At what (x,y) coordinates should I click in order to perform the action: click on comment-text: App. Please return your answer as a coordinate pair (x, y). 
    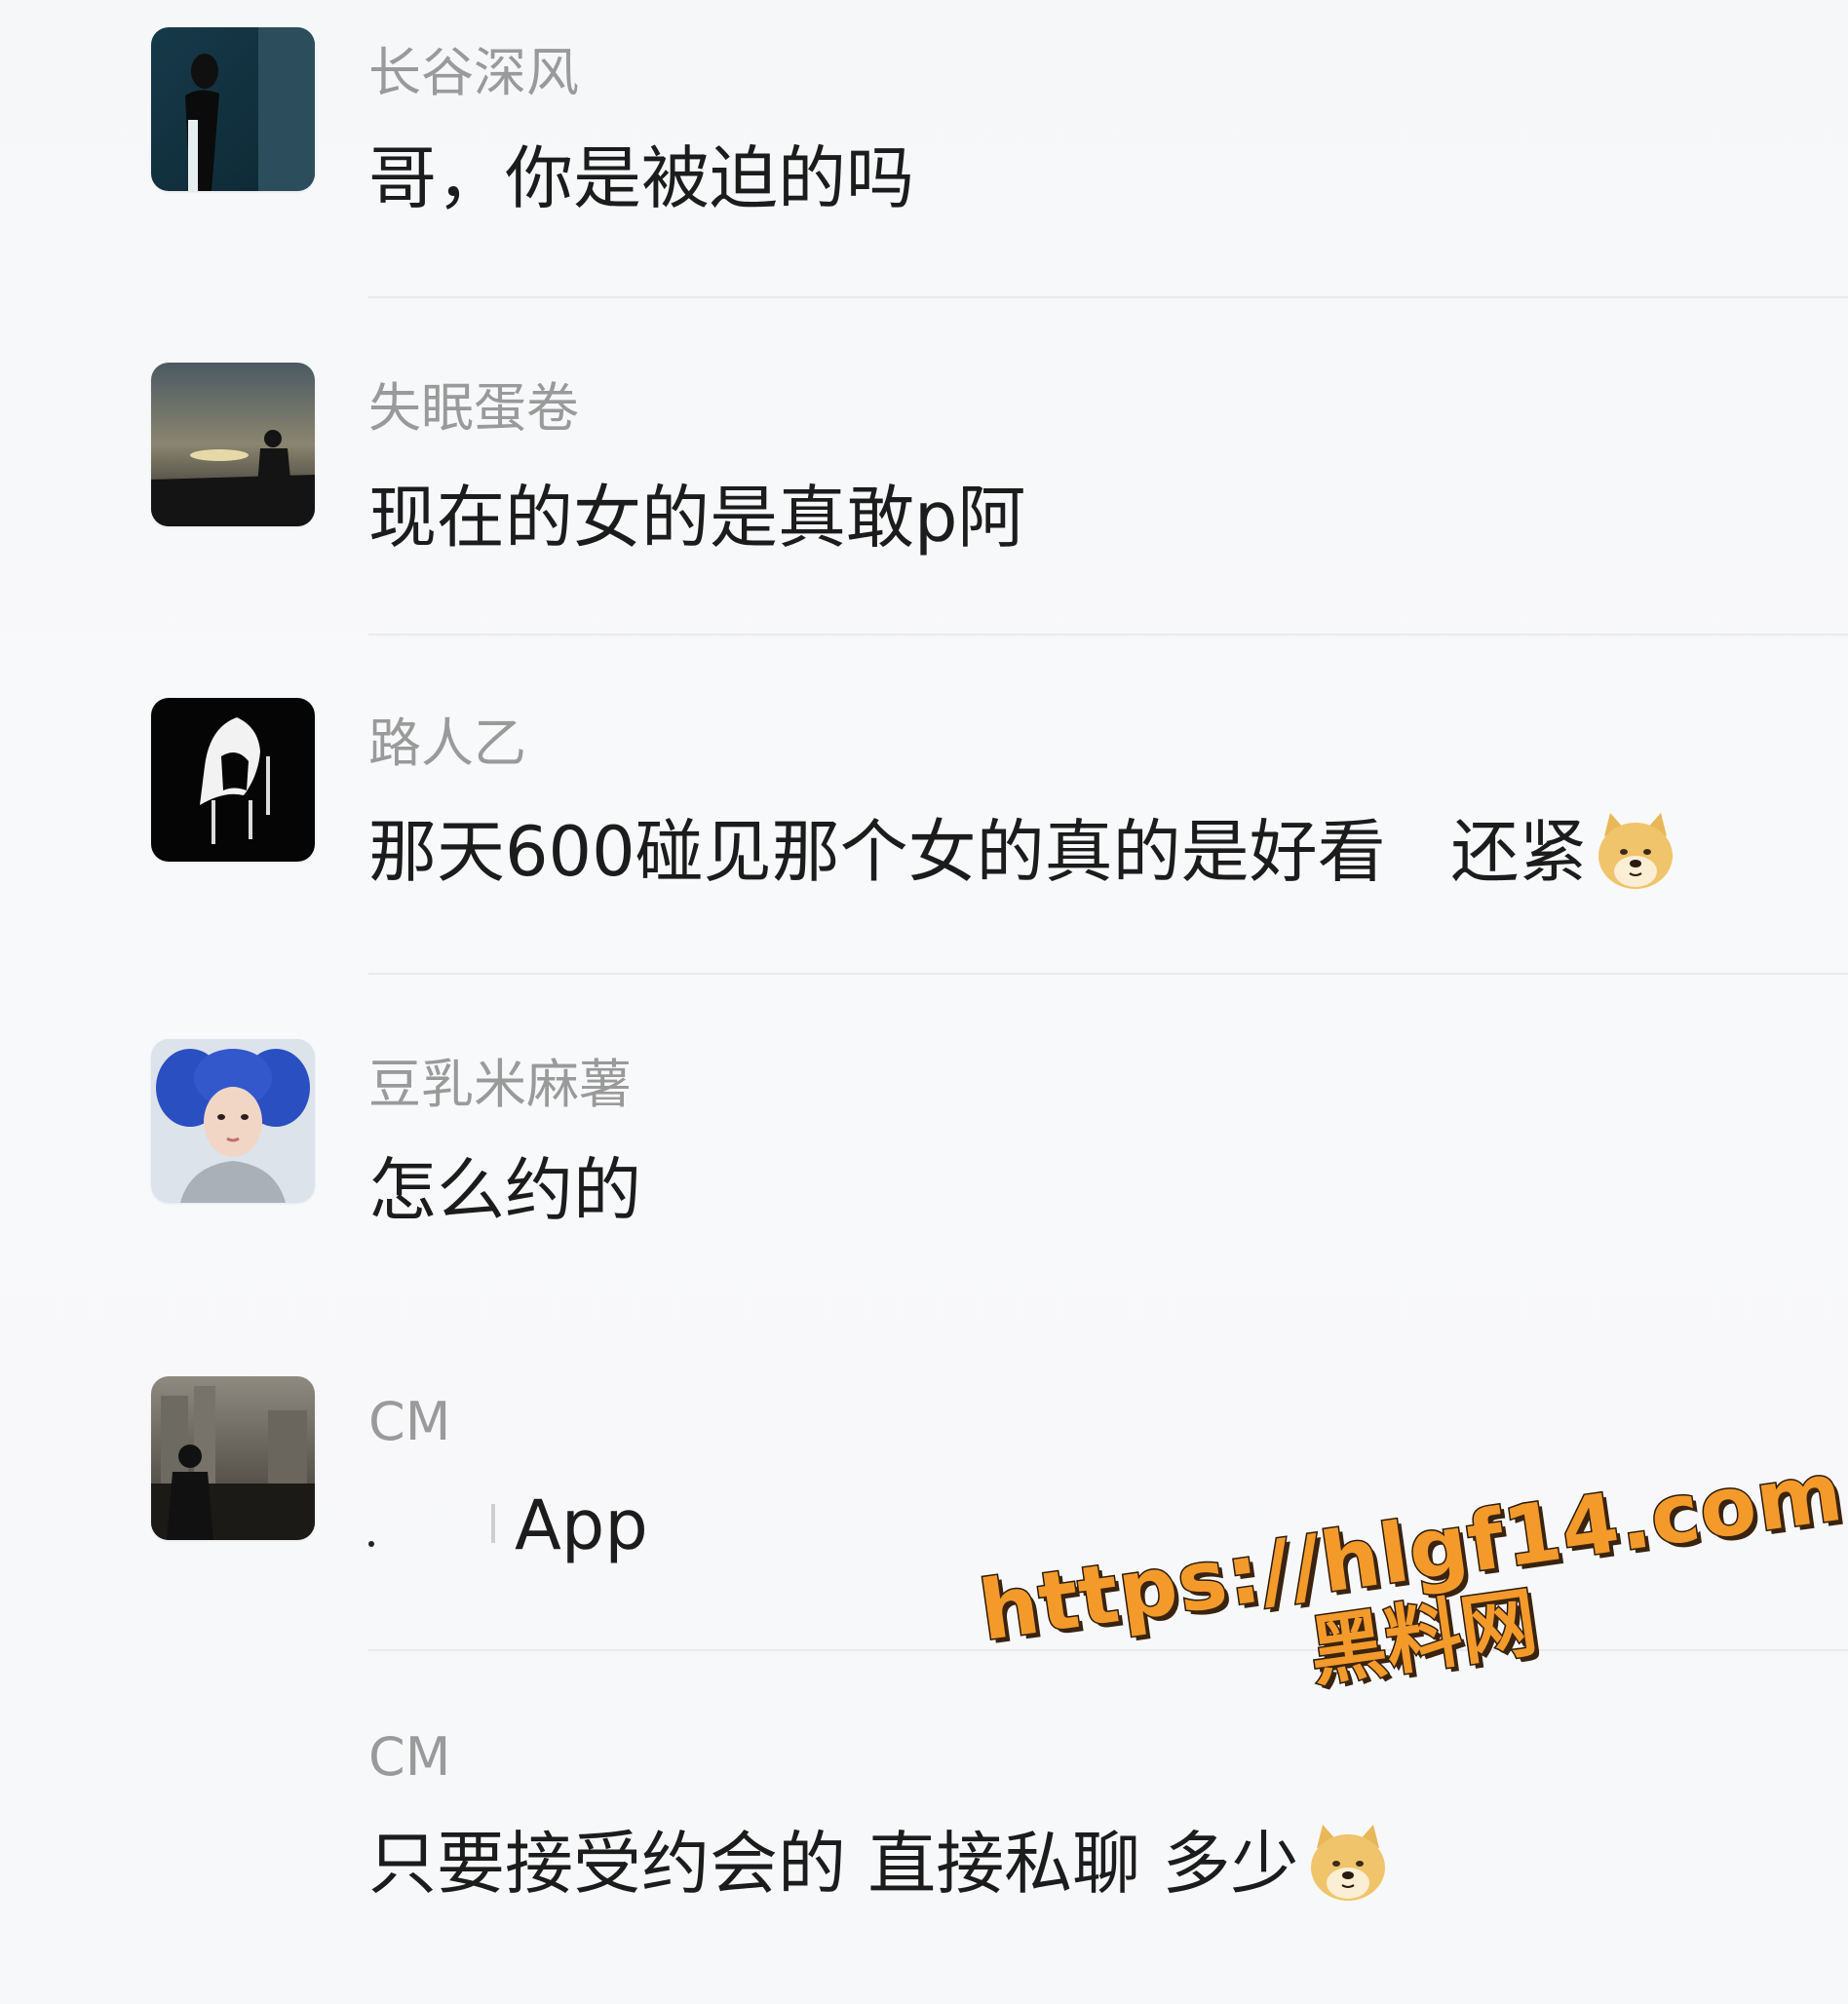
    Looking at the image, I should click on (508, 1525).